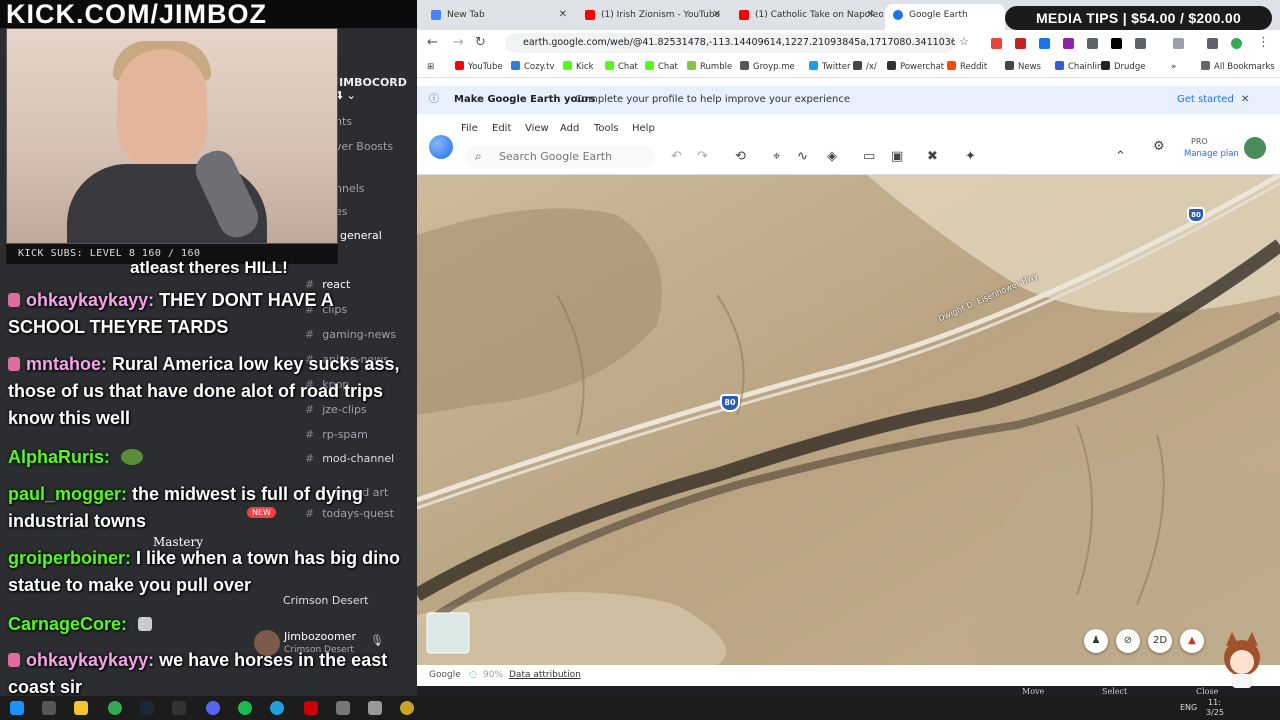 Image resolution: width=1280 pixels, height=720 pixels. What do you see at coordinates (537, 128) in the screenshot?
I see `menu-view: View` at bounding box center [537, 128].